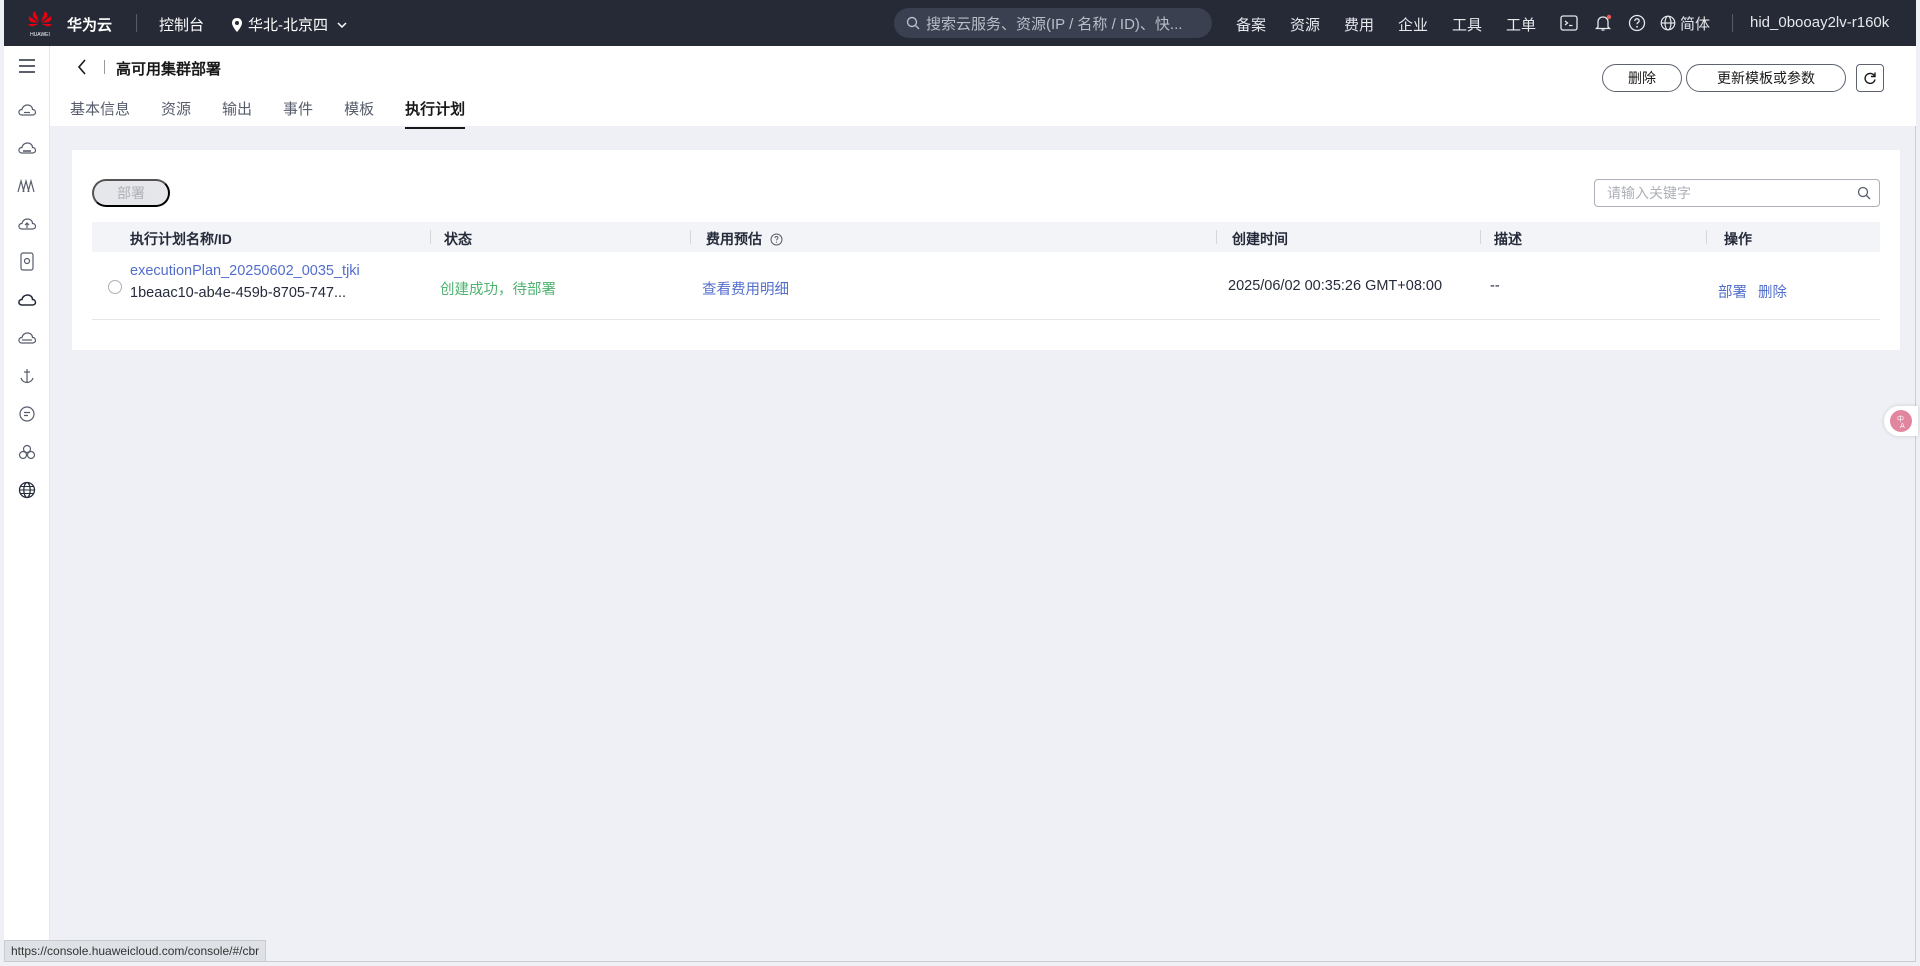  What do you see at coordinates (245, 271) in the screenshot?
I see `execution-plan-name-link: executionPlan_20250602_0035_tjki` at bounding box center [245, 271].